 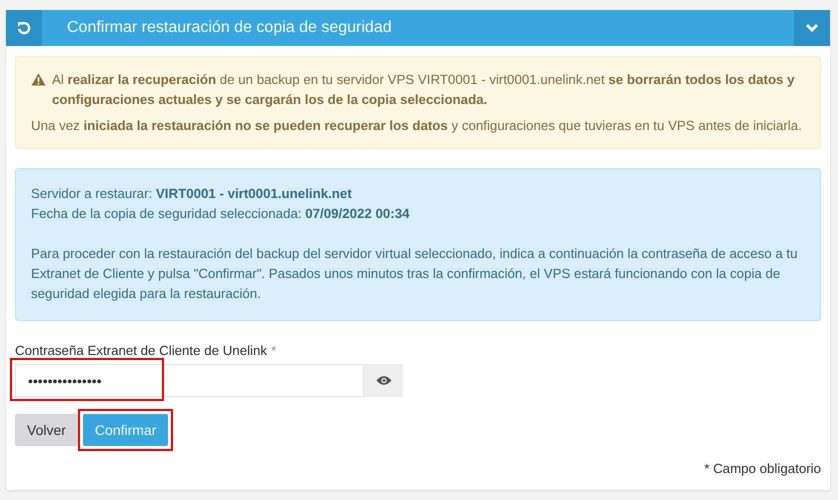 I want to click on eye-icon, so click(x=384, y=380).